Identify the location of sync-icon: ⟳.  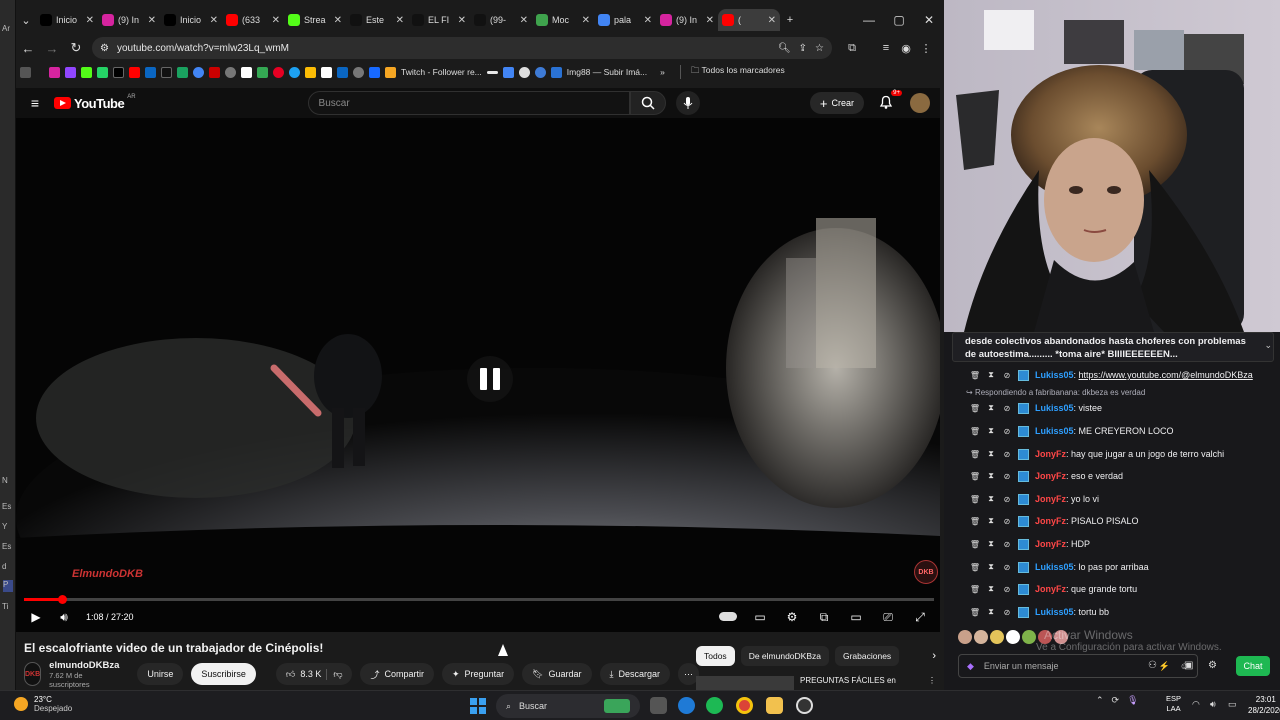
(1116, 700).